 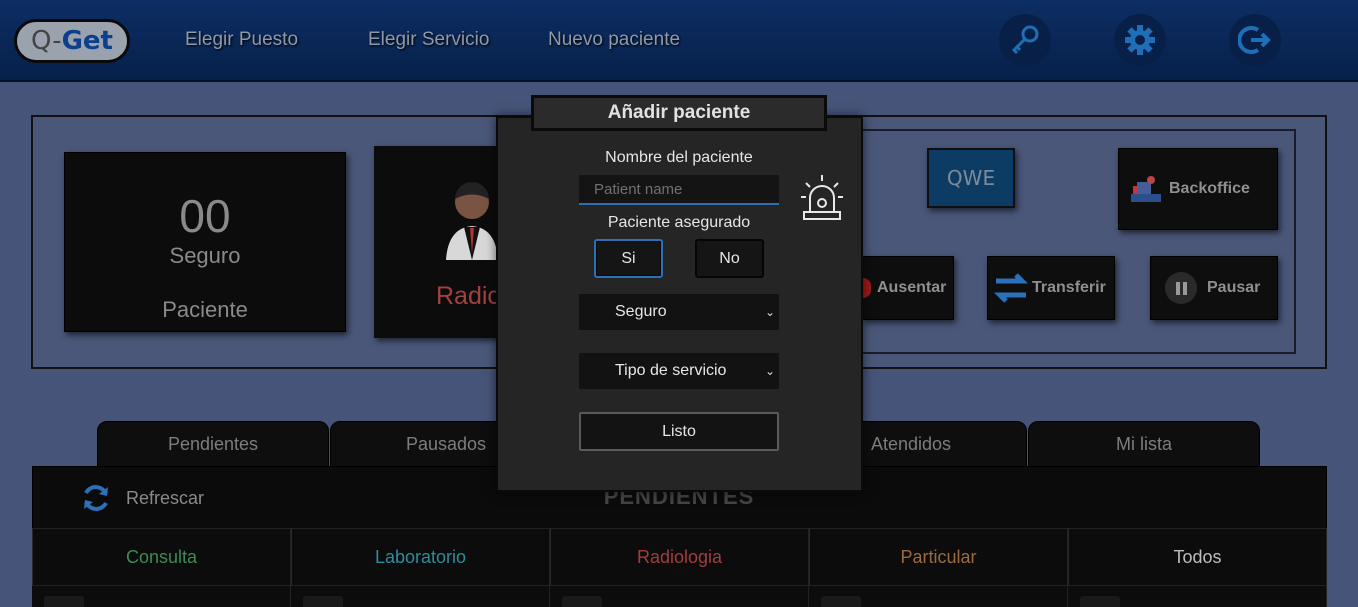 I want to click on category-todos: Todos, so click(x=1197, y=557).